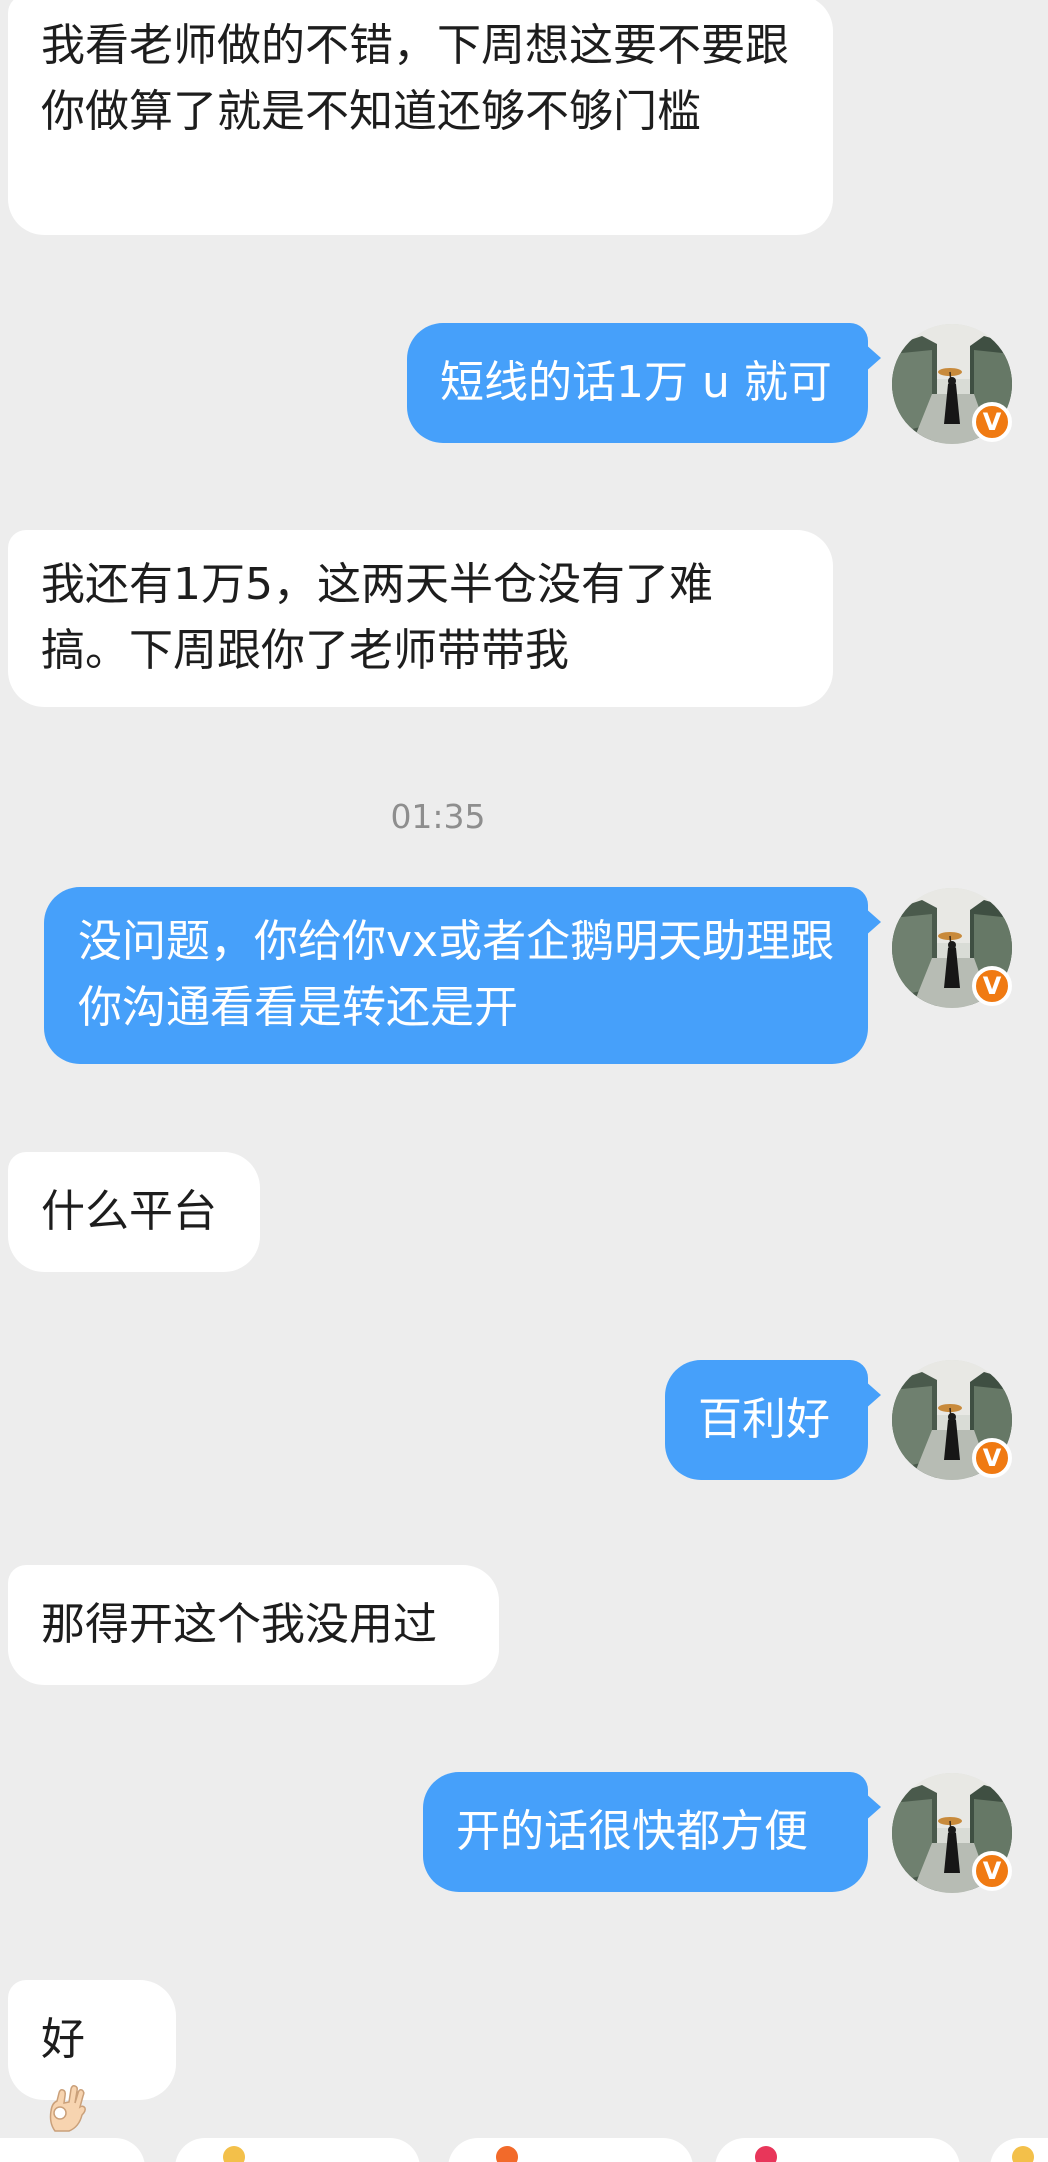 The image size is (1048, 2162). Describe the element at coordinates (507, 2154) in the screenshot. I see `flame-icon` at that location.